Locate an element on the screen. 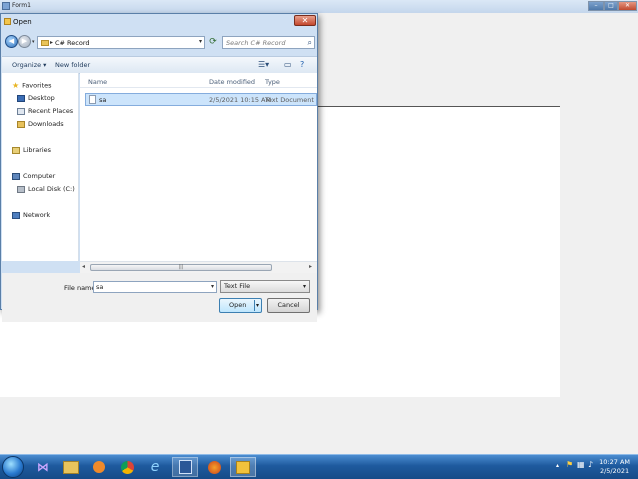 The width and height of the screenshot is (638, 479). file-type-select: Text File ▾ is located at coordinates (265, 286).